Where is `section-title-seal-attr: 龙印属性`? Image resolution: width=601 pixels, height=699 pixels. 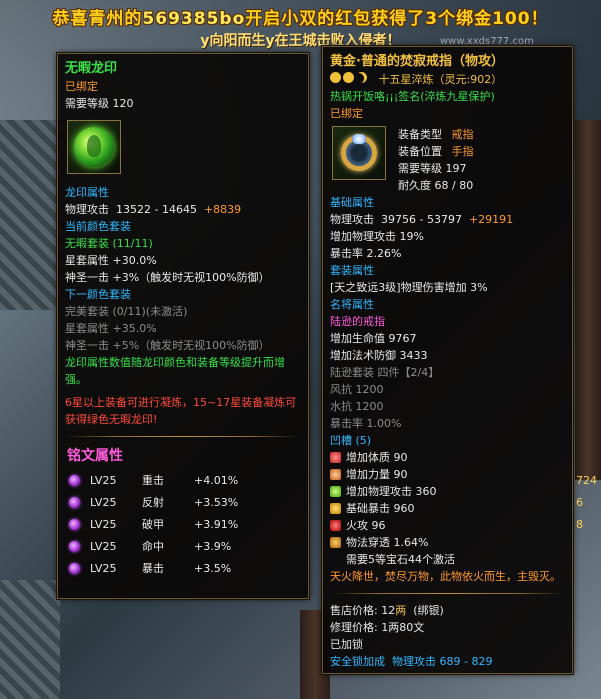 section-title-seal-attr: 龙印属性 is located at coordinates (87, 192).